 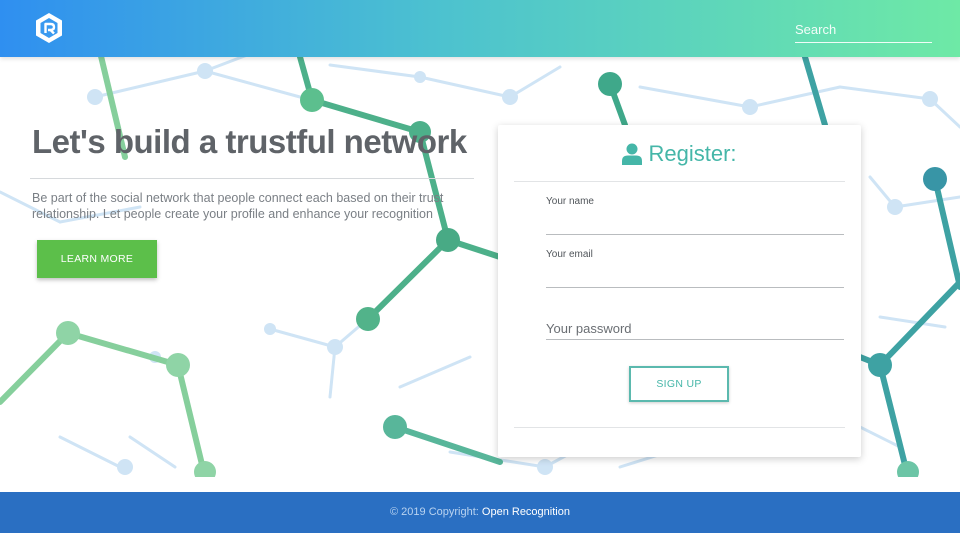 I want to click on register-title: Register:, so click(x=692, y=153).